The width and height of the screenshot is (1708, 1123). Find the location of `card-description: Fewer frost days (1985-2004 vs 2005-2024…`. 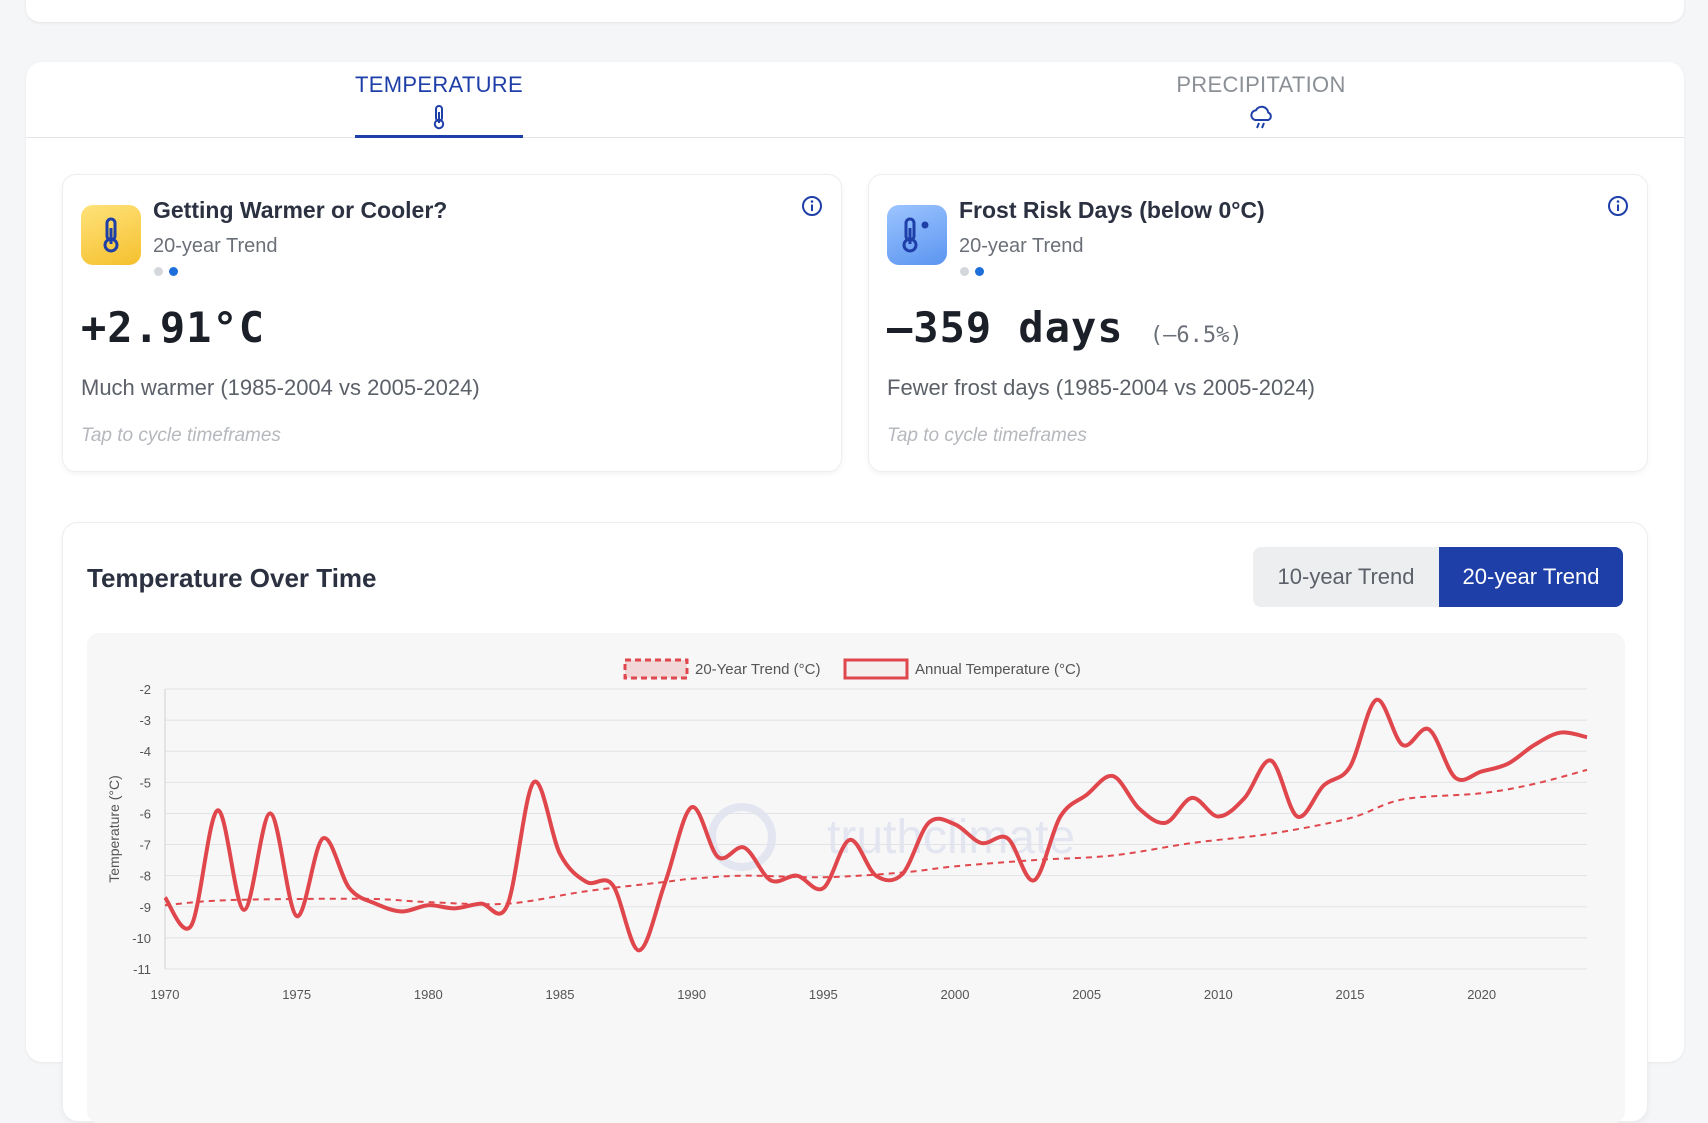

card-description: Fewer frost days (1985-2004 vs 2005-2024… is located at coordinates (1101, 387).